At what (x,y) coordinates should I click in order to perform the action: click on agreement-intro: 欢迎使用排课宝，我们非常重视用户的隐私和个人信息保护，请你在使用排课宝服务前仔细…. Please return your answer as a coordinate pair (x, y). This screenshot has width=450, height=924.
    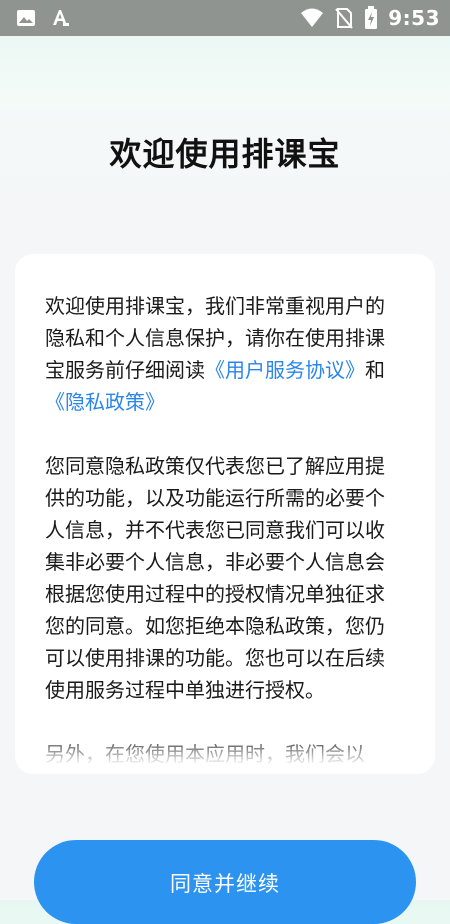
    Looking at the image, I should click on (221, 354).